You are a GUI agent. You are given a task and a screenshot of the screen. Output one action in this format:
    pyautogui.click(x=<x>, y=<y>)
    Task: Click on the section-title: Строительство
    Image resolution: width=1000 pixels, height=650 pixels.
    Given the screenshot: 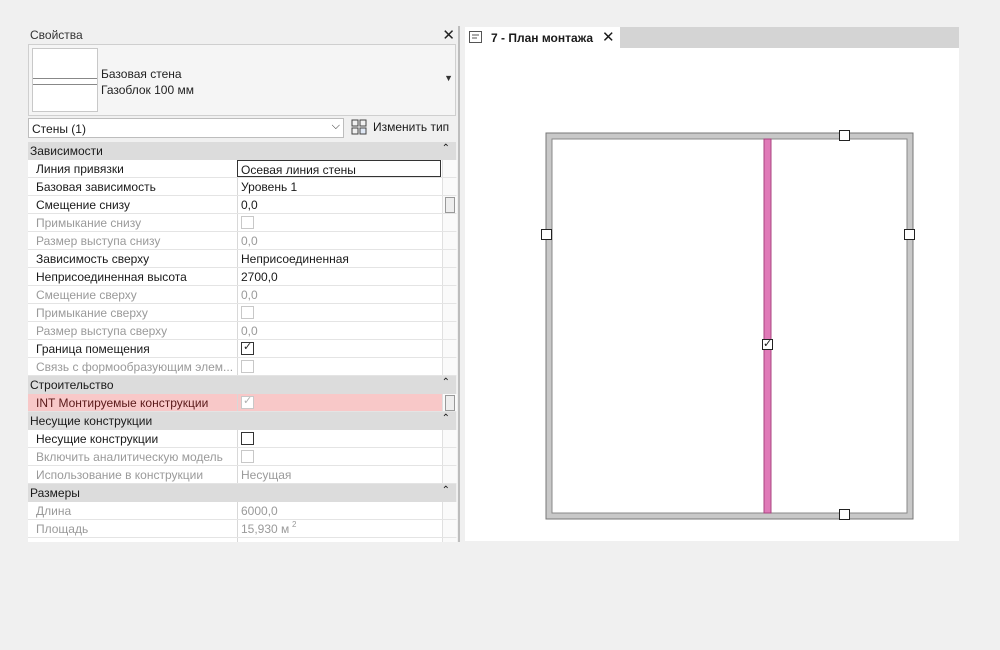 What is the action you would take?
    pyautogui.click(x=72, y=385)
    